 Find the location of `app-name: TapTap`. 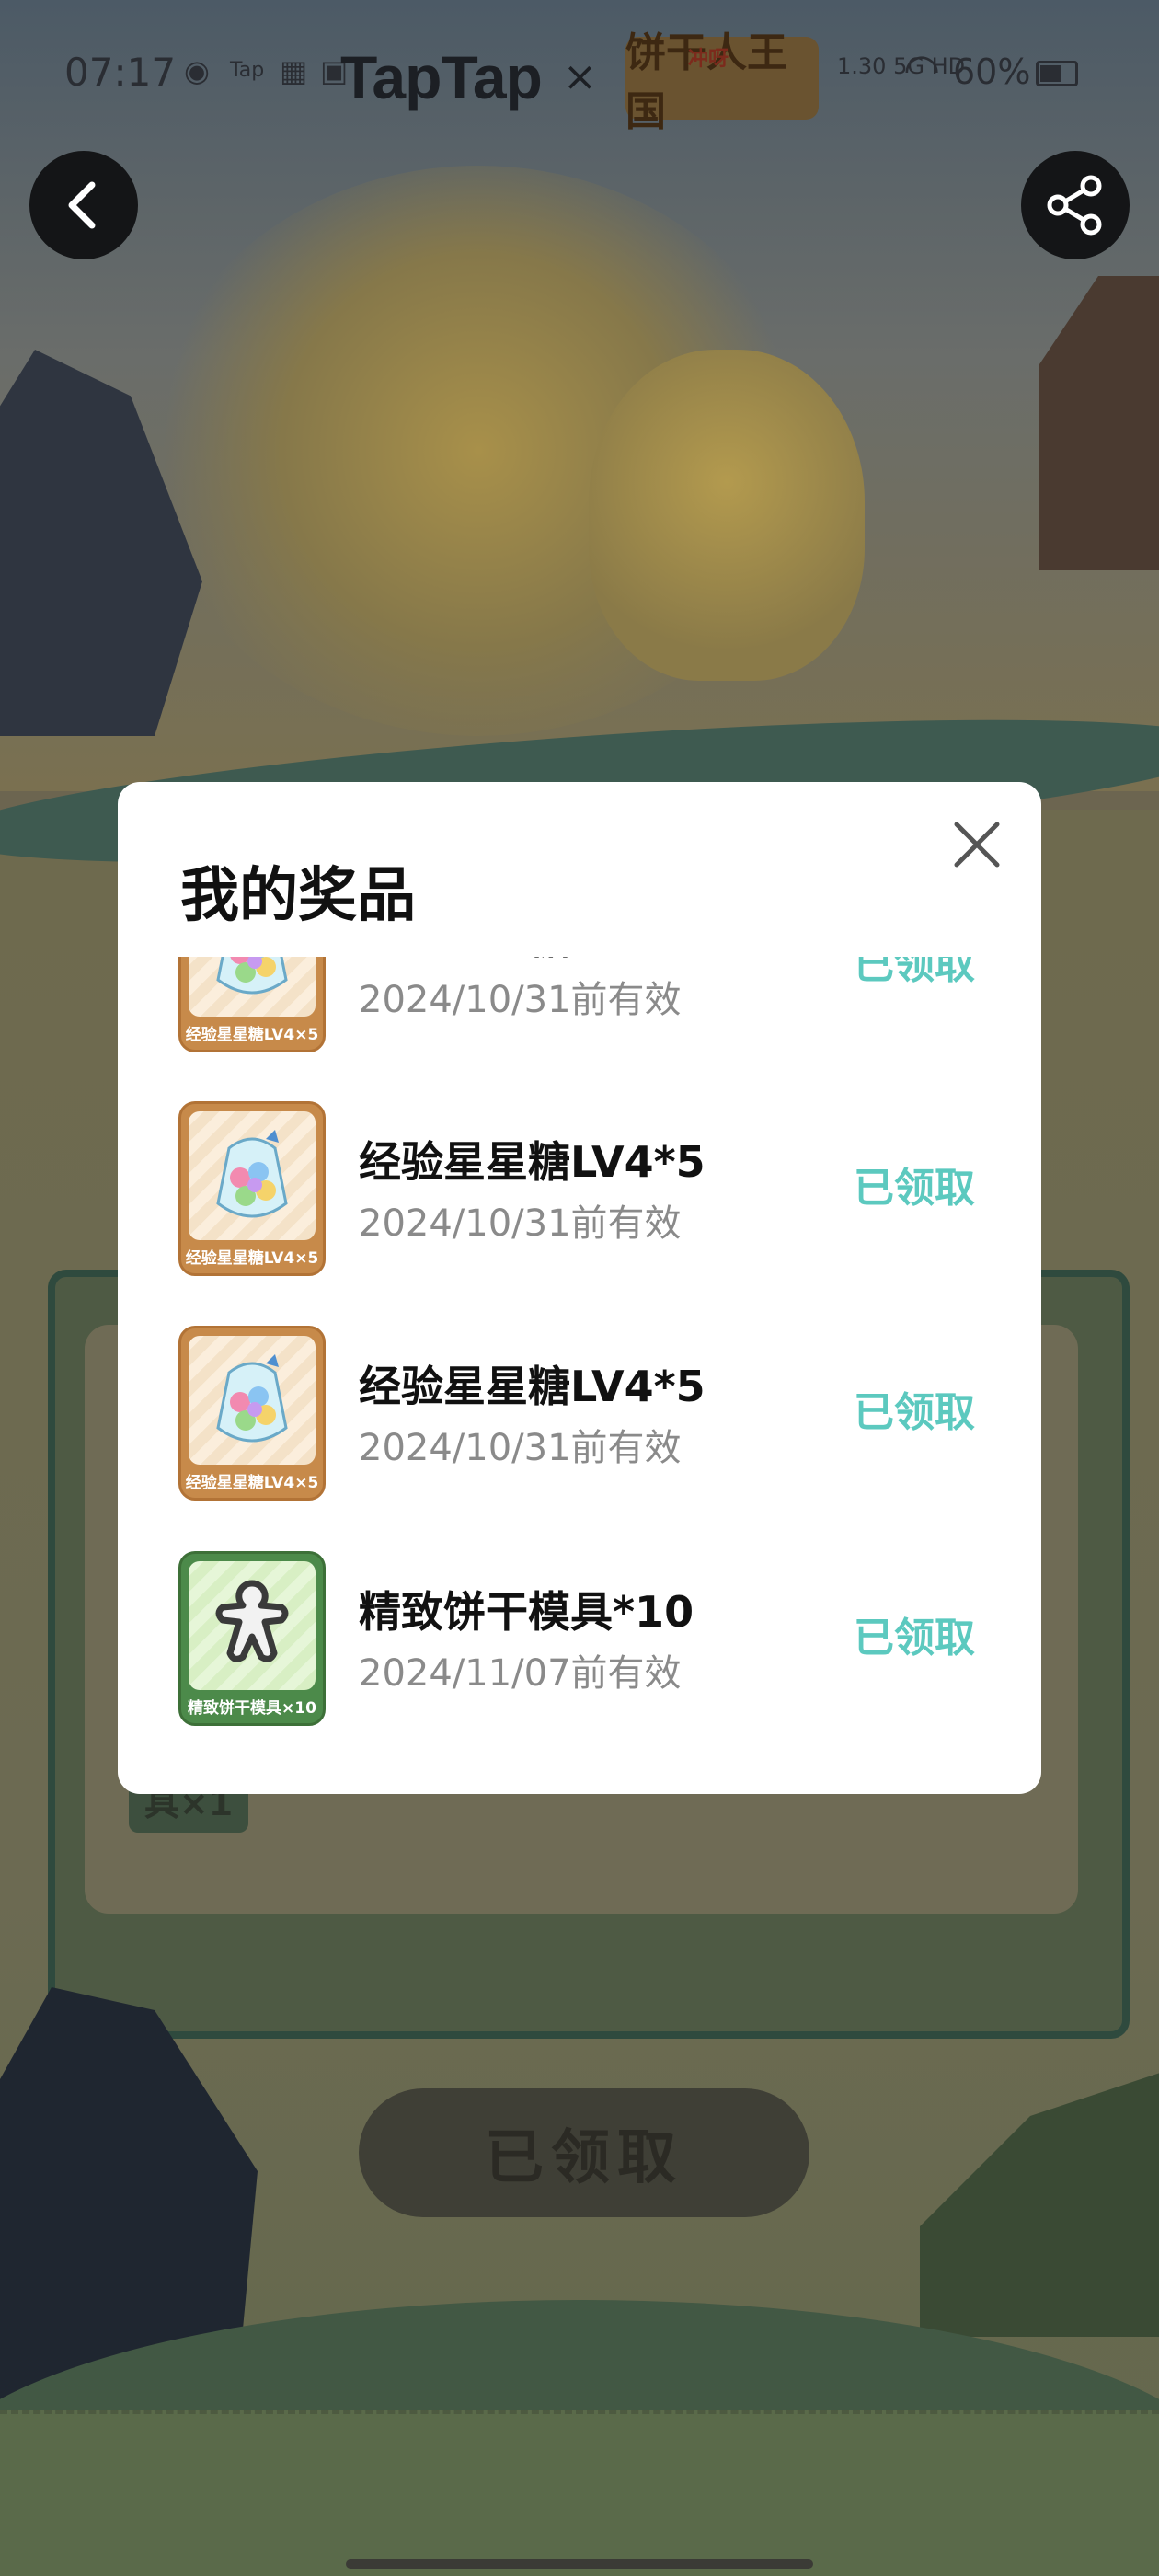

app-name: TapTap is located at coordinates (441, 77).